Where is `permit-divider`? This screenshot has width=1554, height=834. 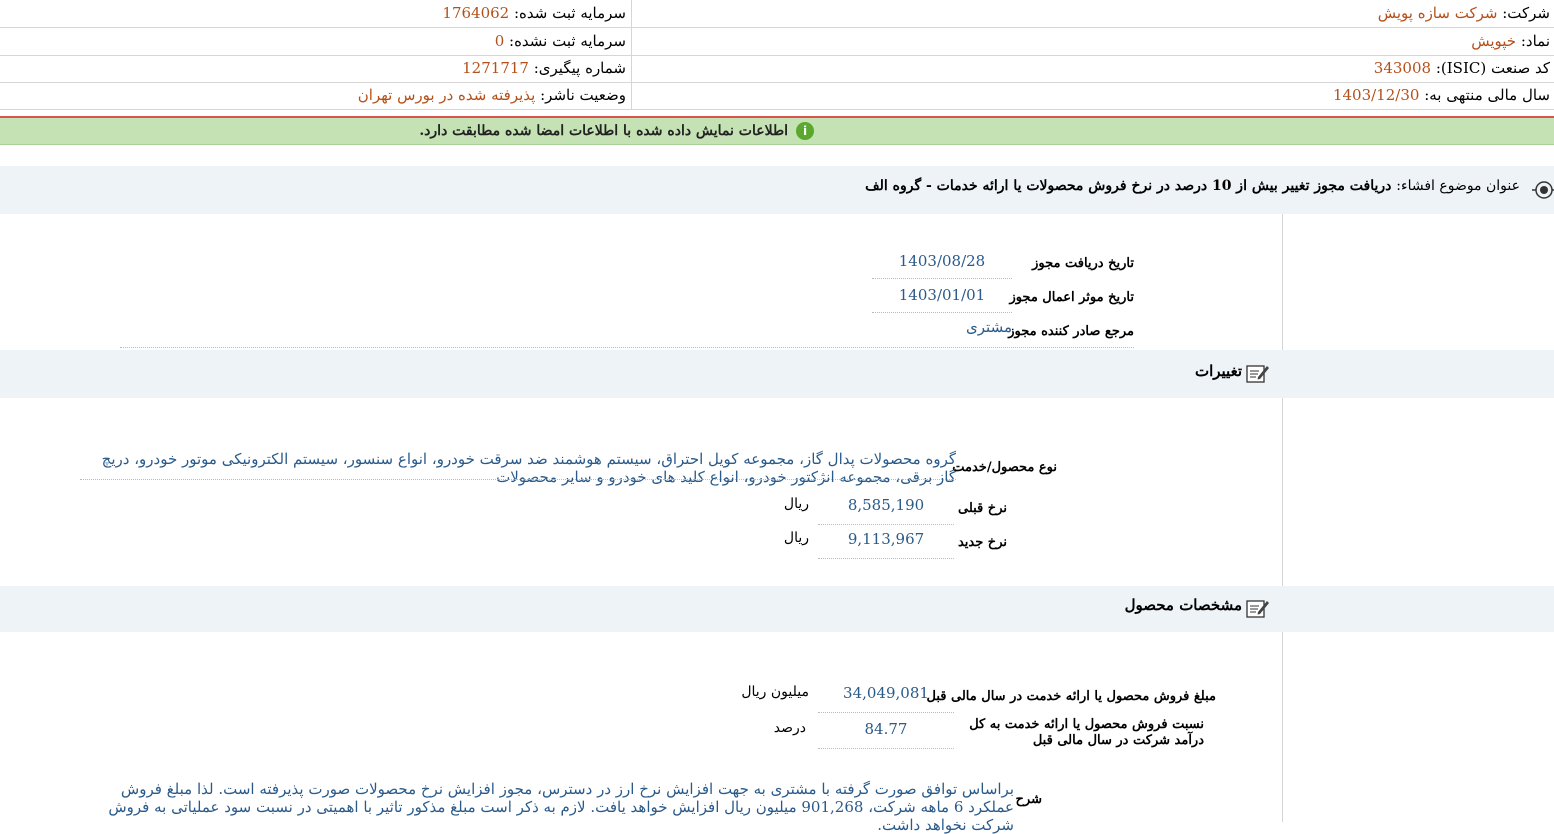 permit-divider is located at coordinates (627, 347).